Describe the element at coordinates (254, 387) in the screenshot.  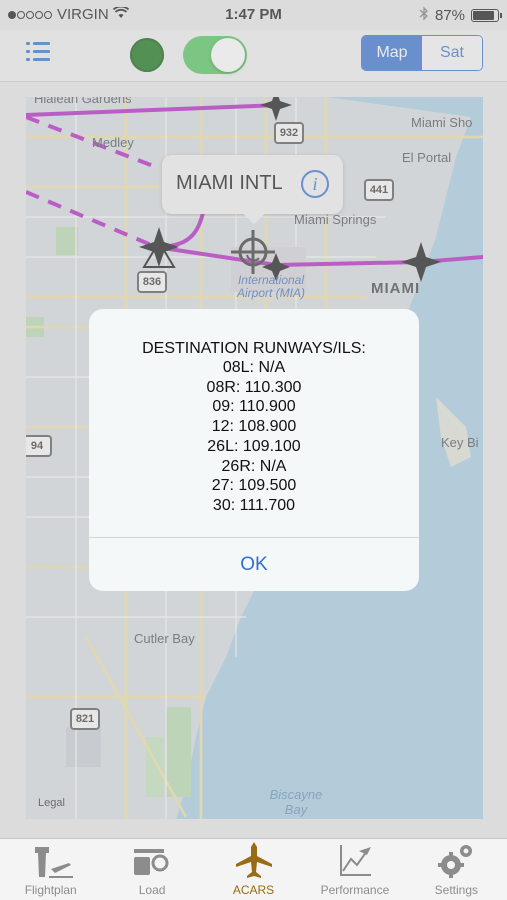
I see `runway-line: 08R: 110.300` at that location.